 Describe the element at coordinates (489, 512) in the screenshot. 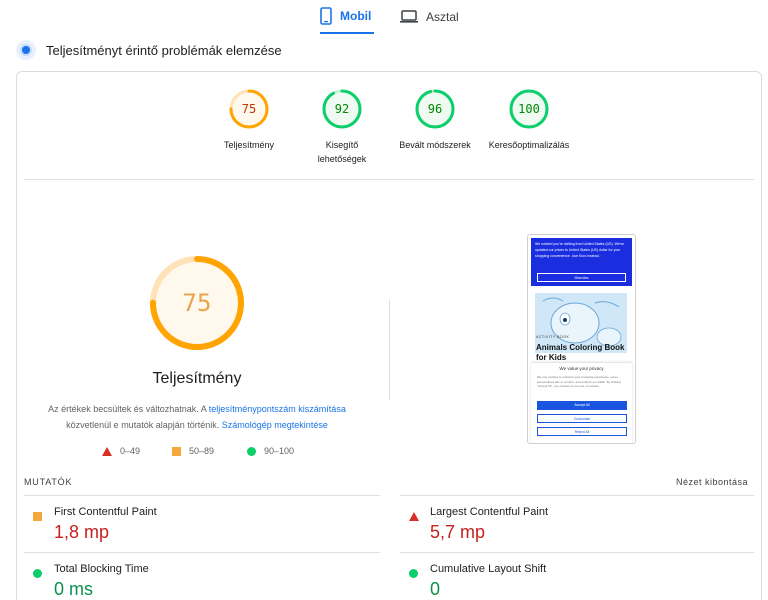

I see `metric-label: Largest Contentful Paint` at that location.